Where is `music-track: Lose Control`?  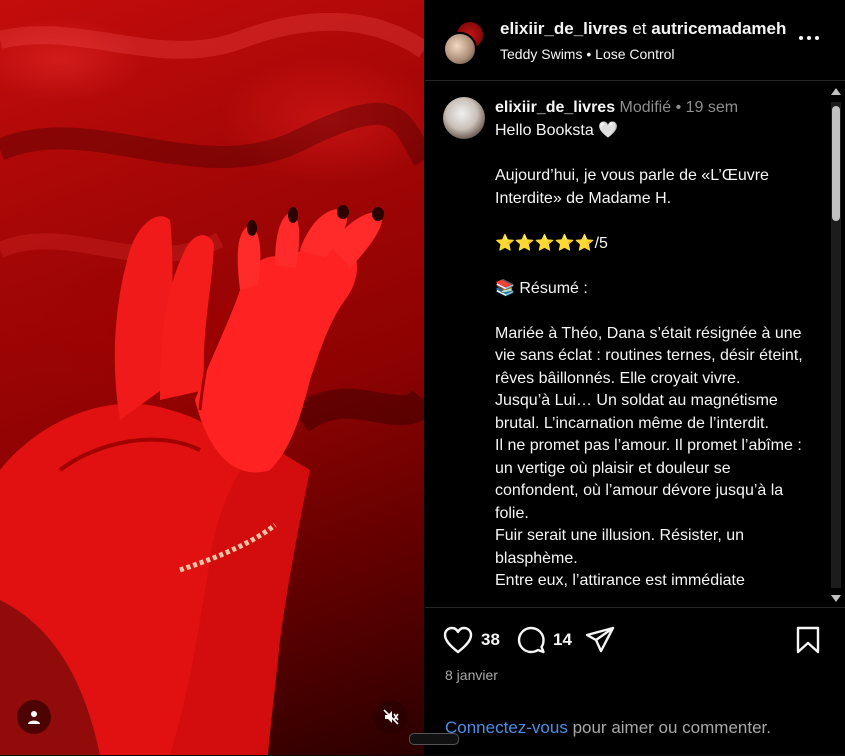
music-track: Lose Control is located at coordinates (635, 54).